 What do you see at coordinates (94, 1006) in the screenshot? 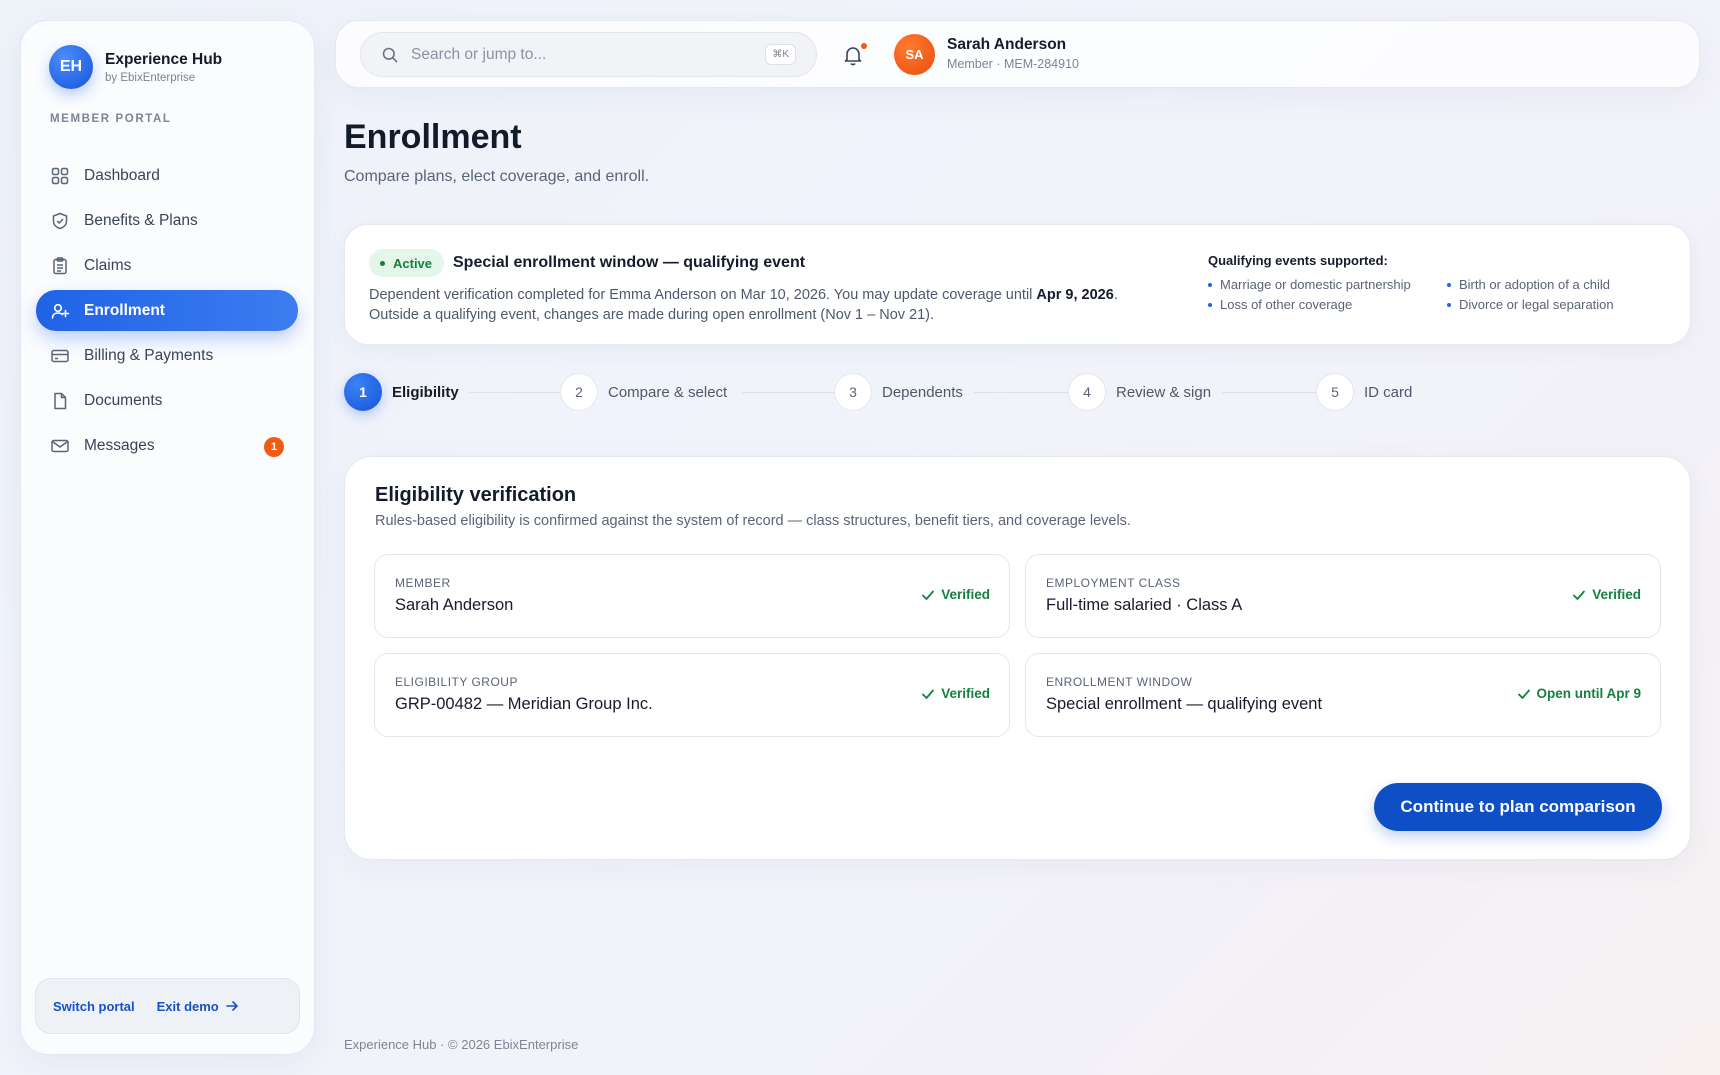
I see `switch-portal-link: Switch portal` at bounding box center [94, 1006].